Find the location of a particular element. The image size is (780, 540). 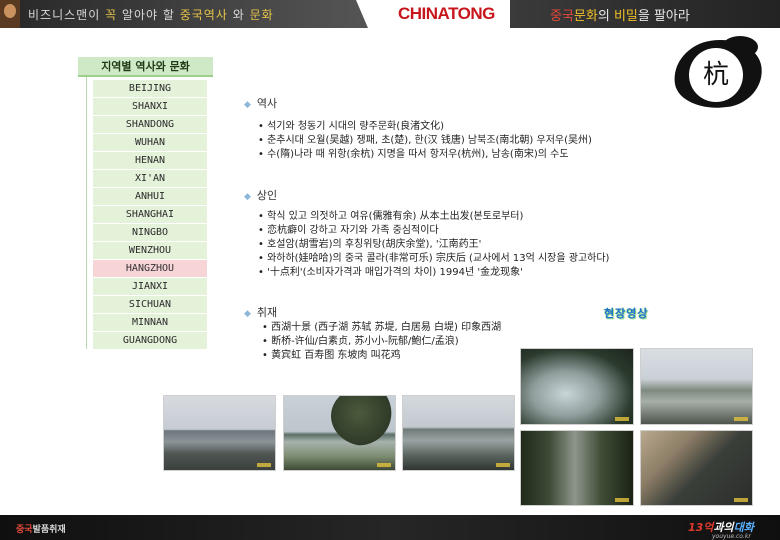

merchants-line: 학식 있고 의젓하고 여유(儒雅有余) 从本土出发(본토로부터) is located at coordinates (433, 217).